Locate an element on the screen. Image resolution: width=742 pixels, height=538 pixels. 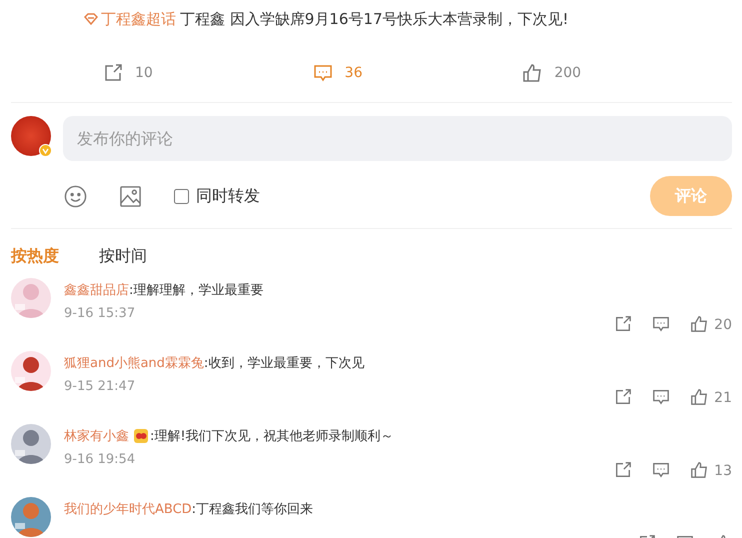
comment-button: 36 is located at coordinates (417, 73).